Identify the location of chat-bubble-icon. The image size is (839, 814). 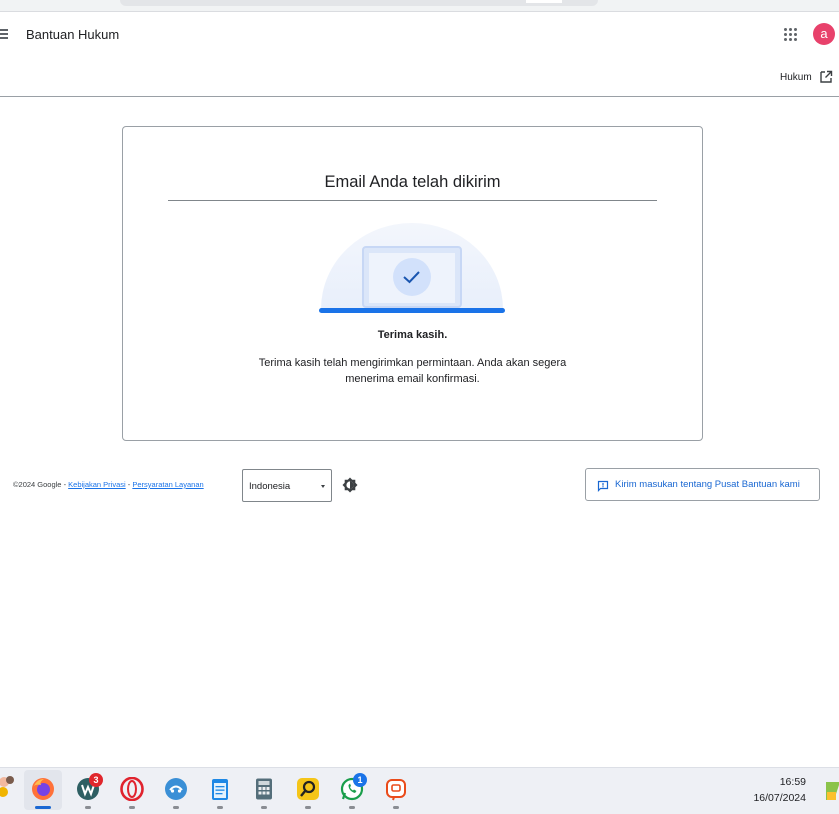
(176, 789).